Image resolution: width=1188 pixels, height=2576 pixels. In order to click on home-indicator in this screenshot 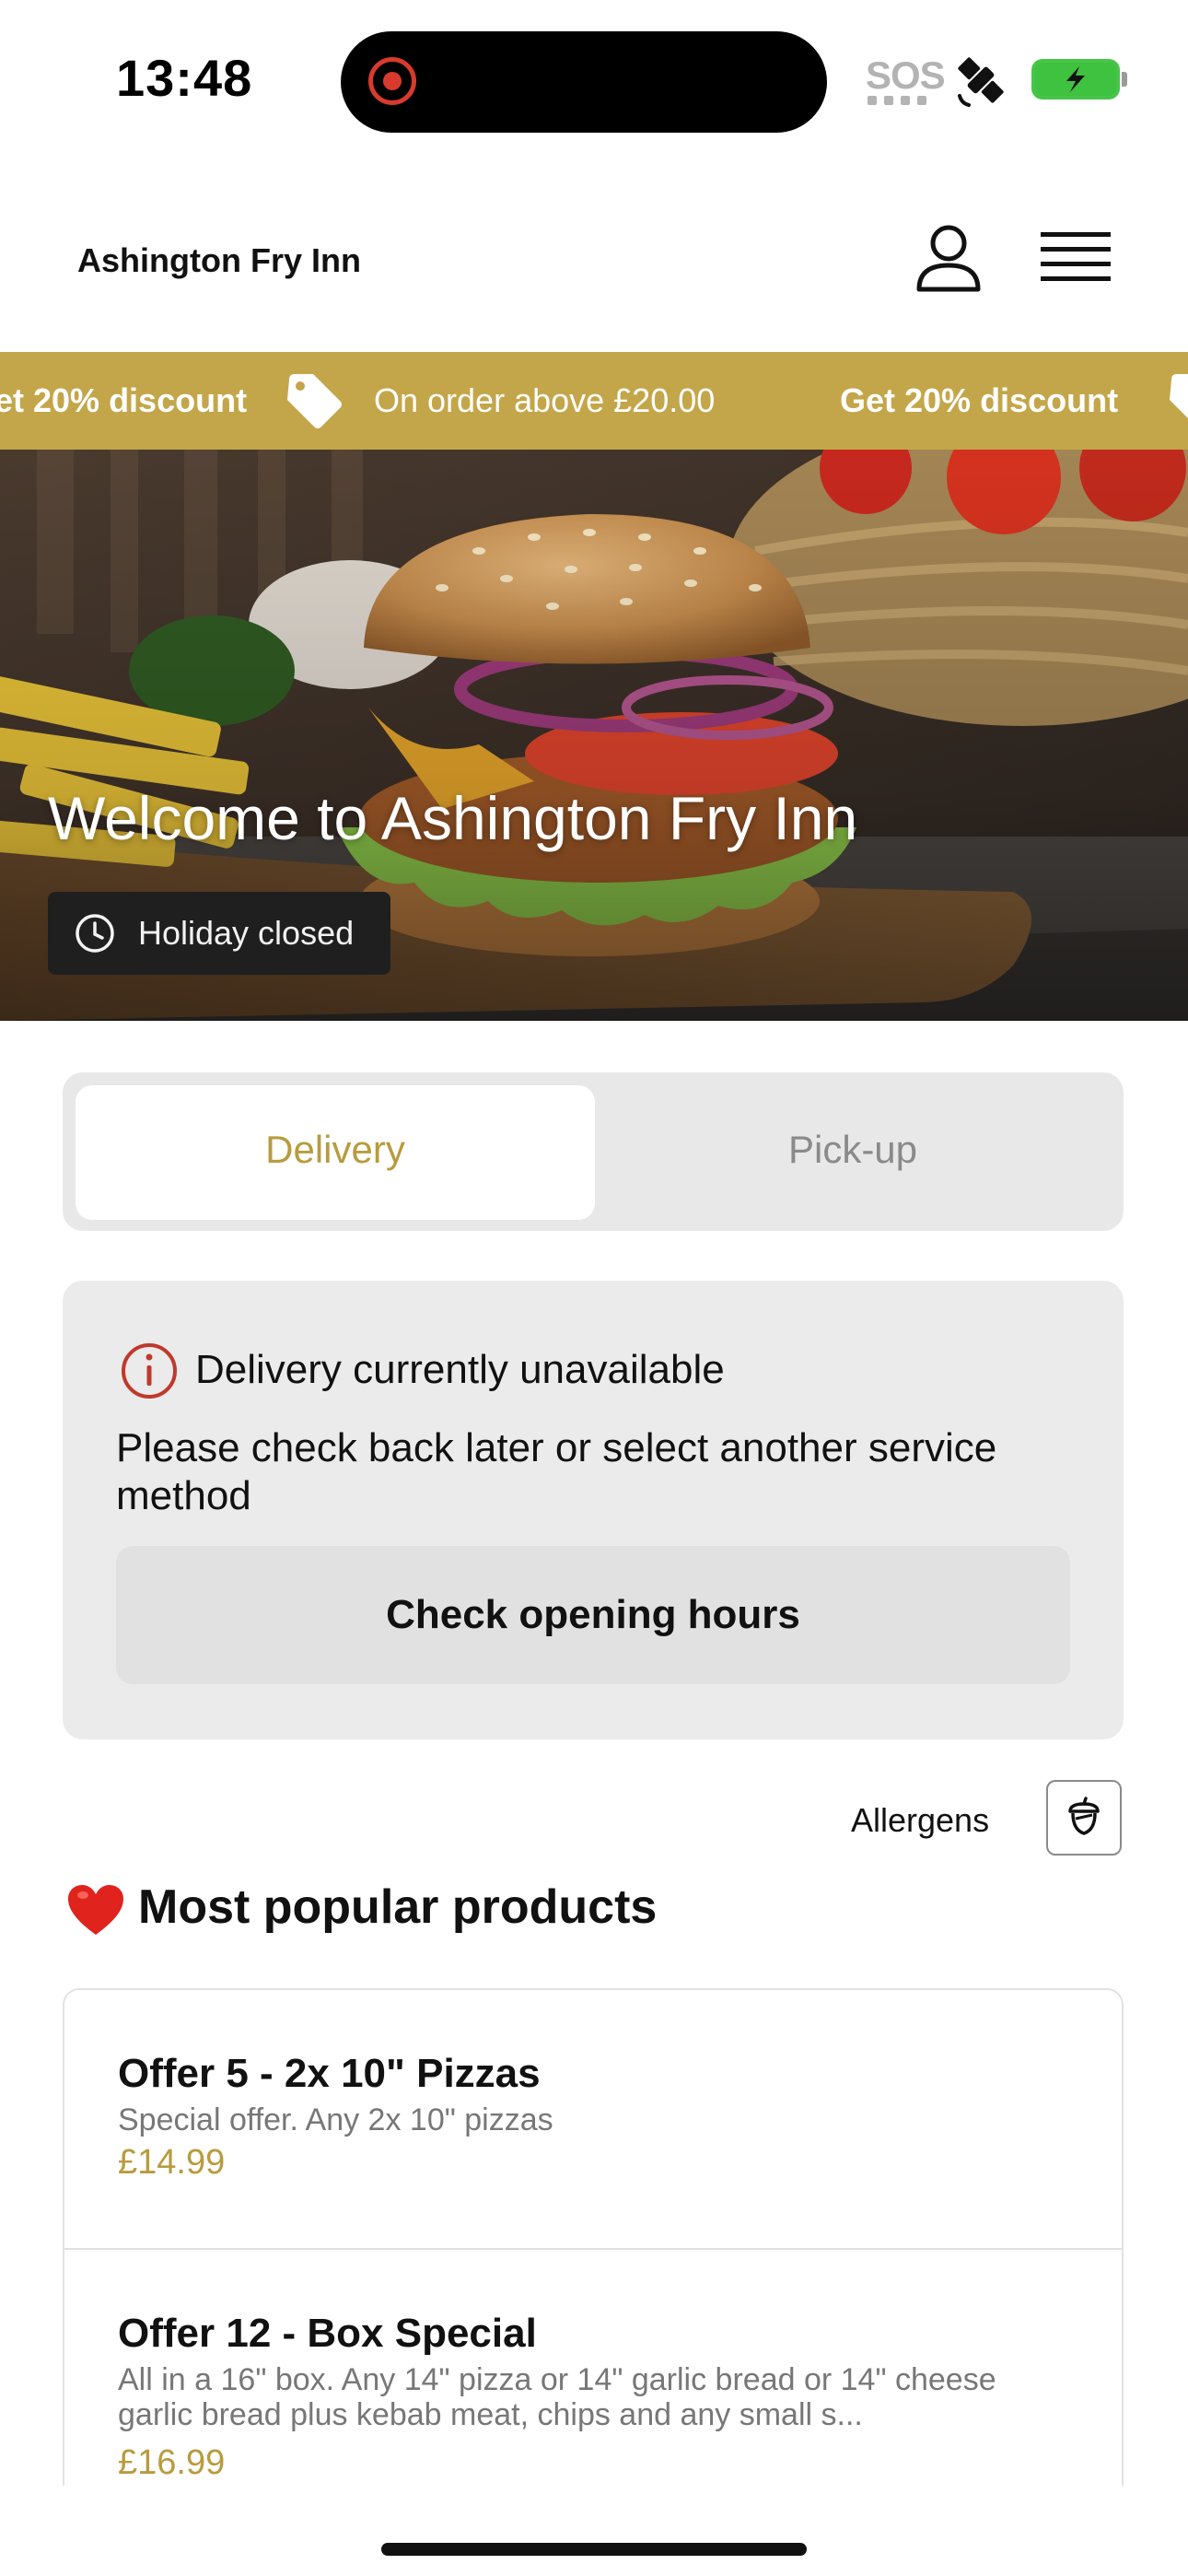, I will do `click(594, 2549)`.